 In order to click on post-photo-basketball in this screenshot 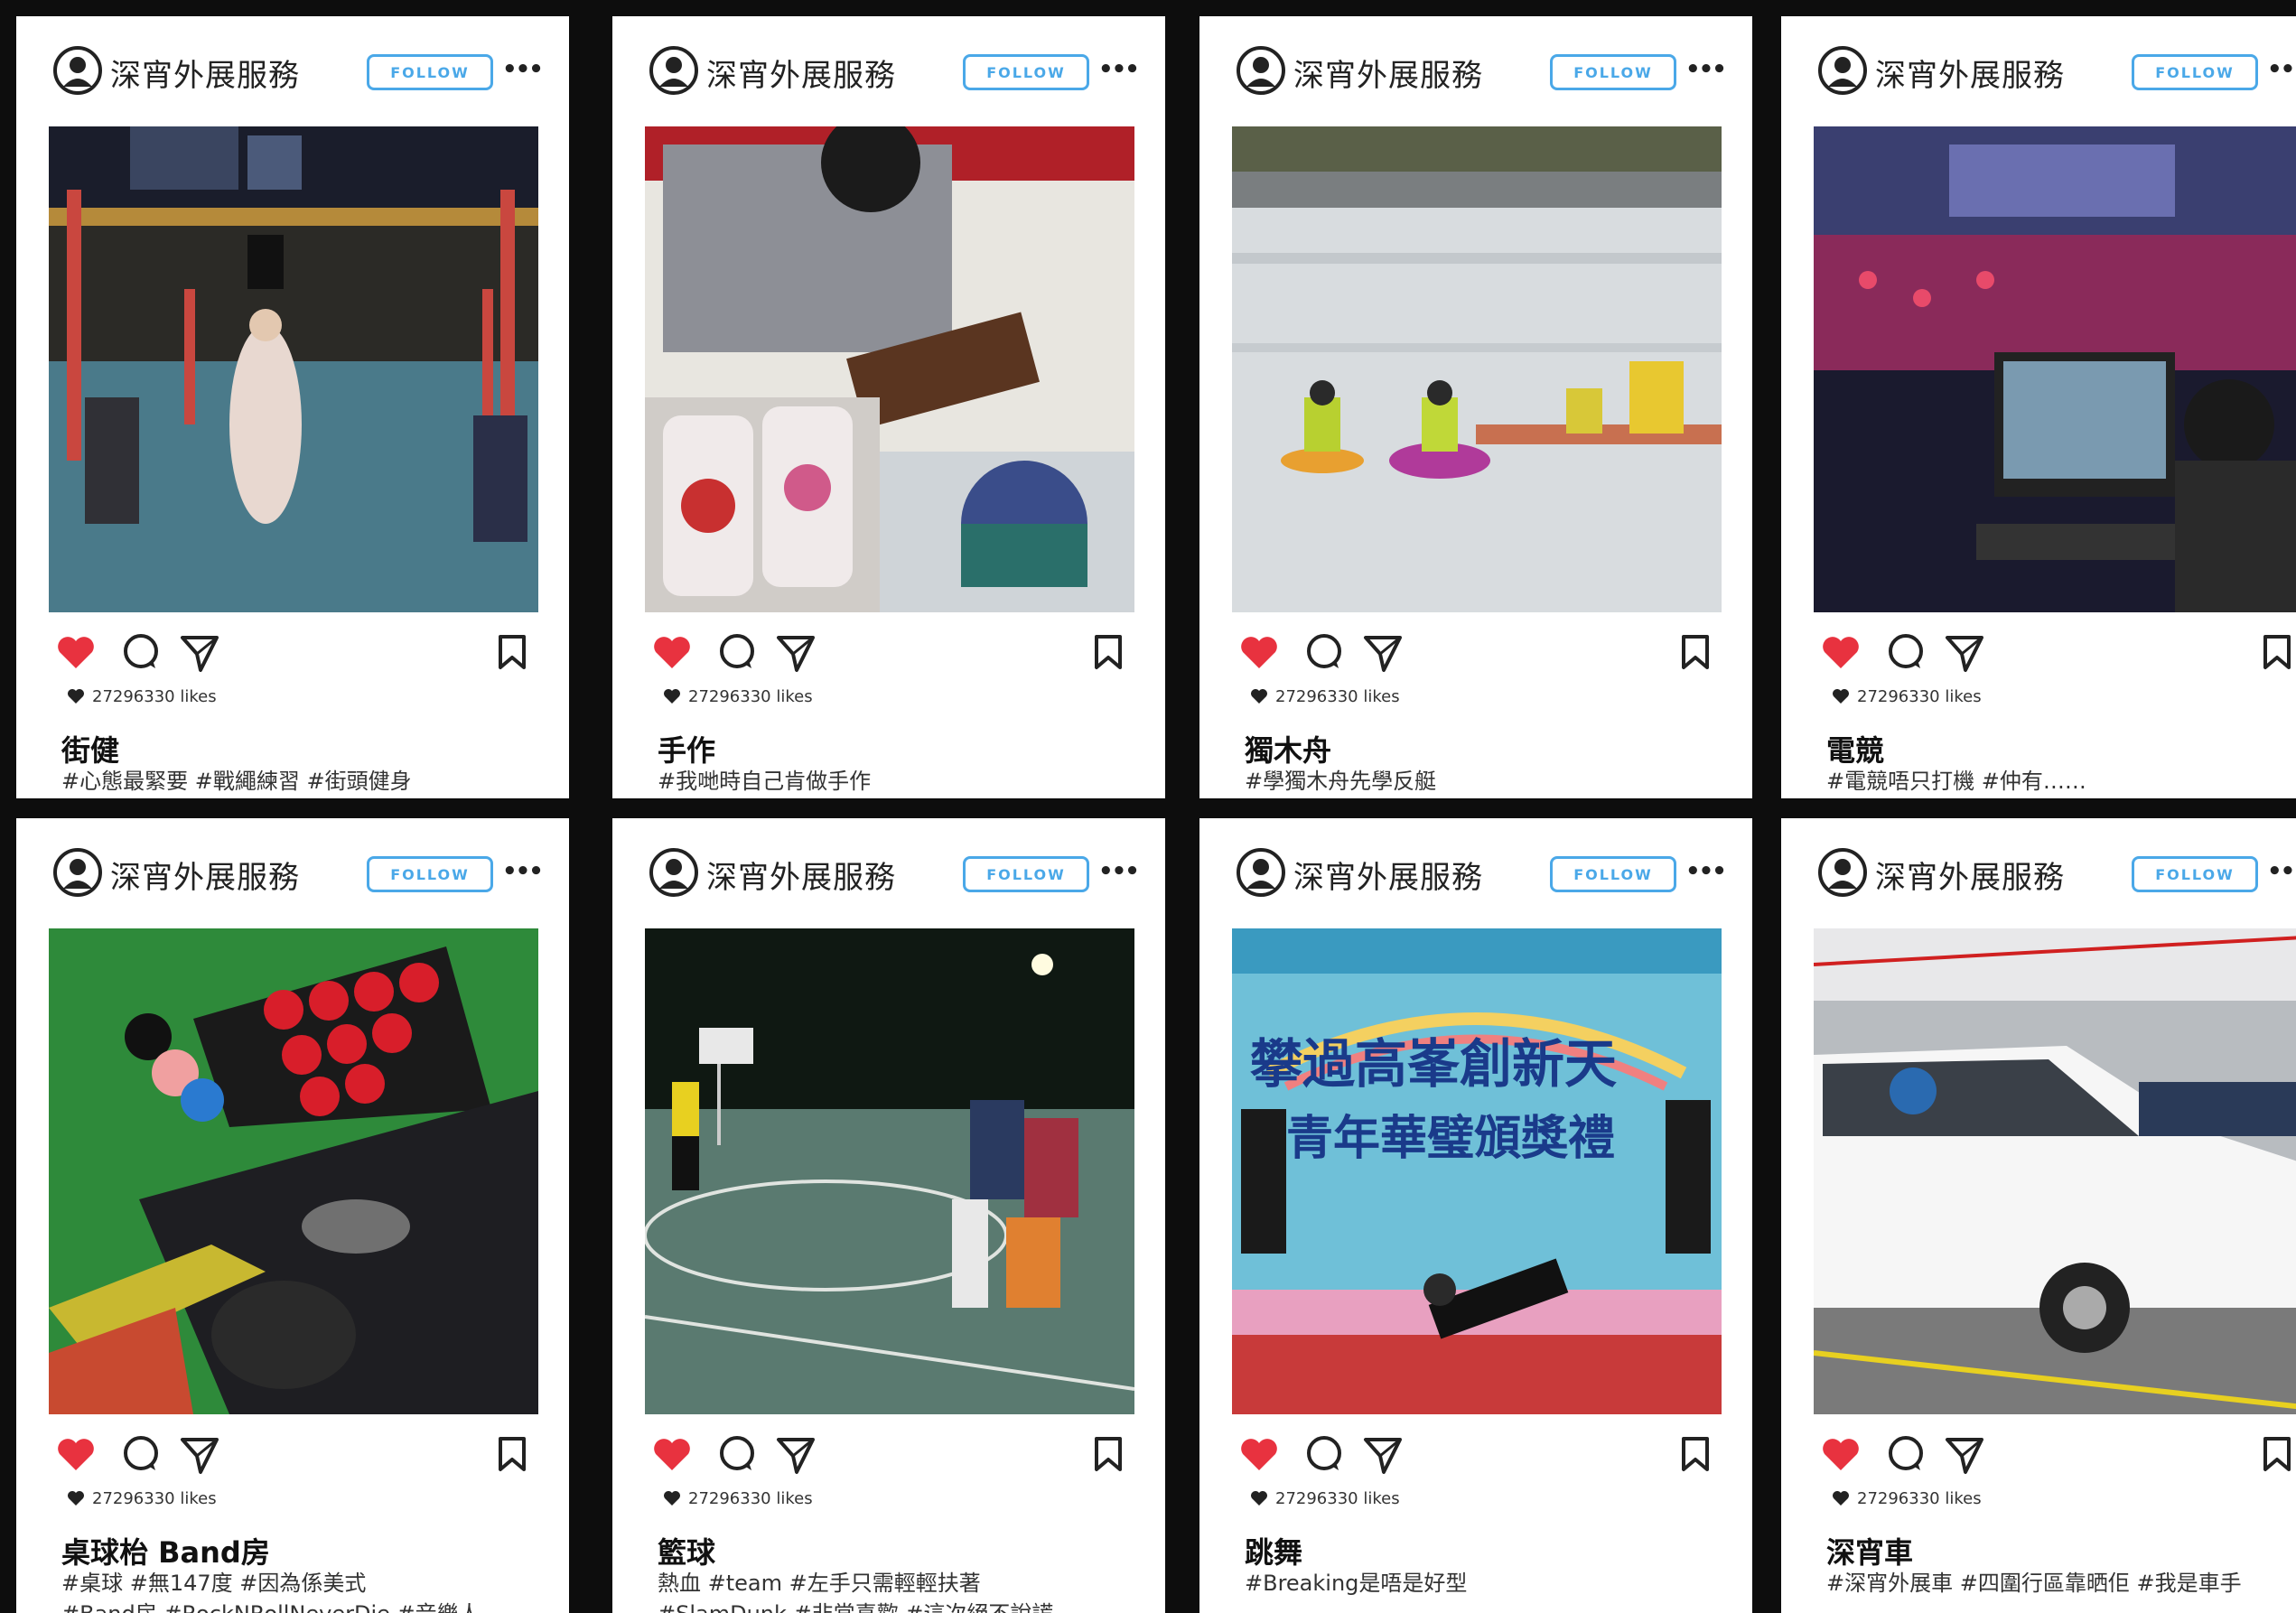, I will do `click(889, 1171)`.